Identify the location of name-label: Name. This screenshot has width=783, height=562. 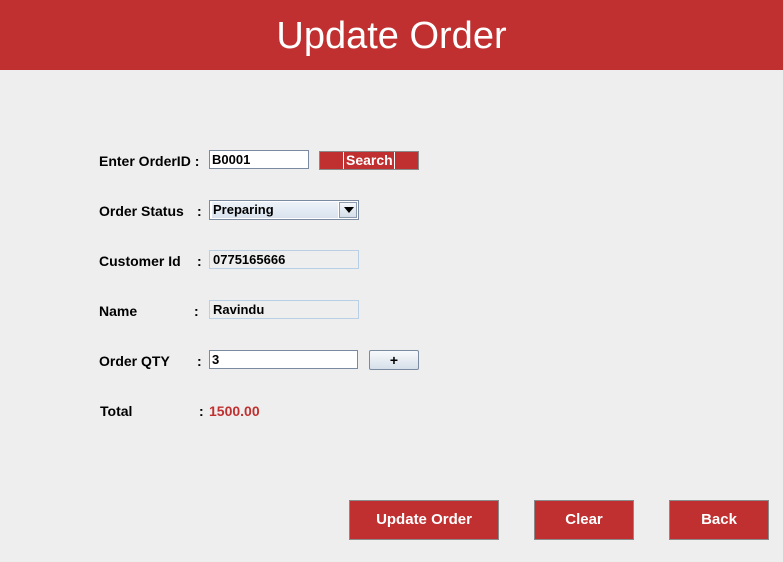
(118, 311).